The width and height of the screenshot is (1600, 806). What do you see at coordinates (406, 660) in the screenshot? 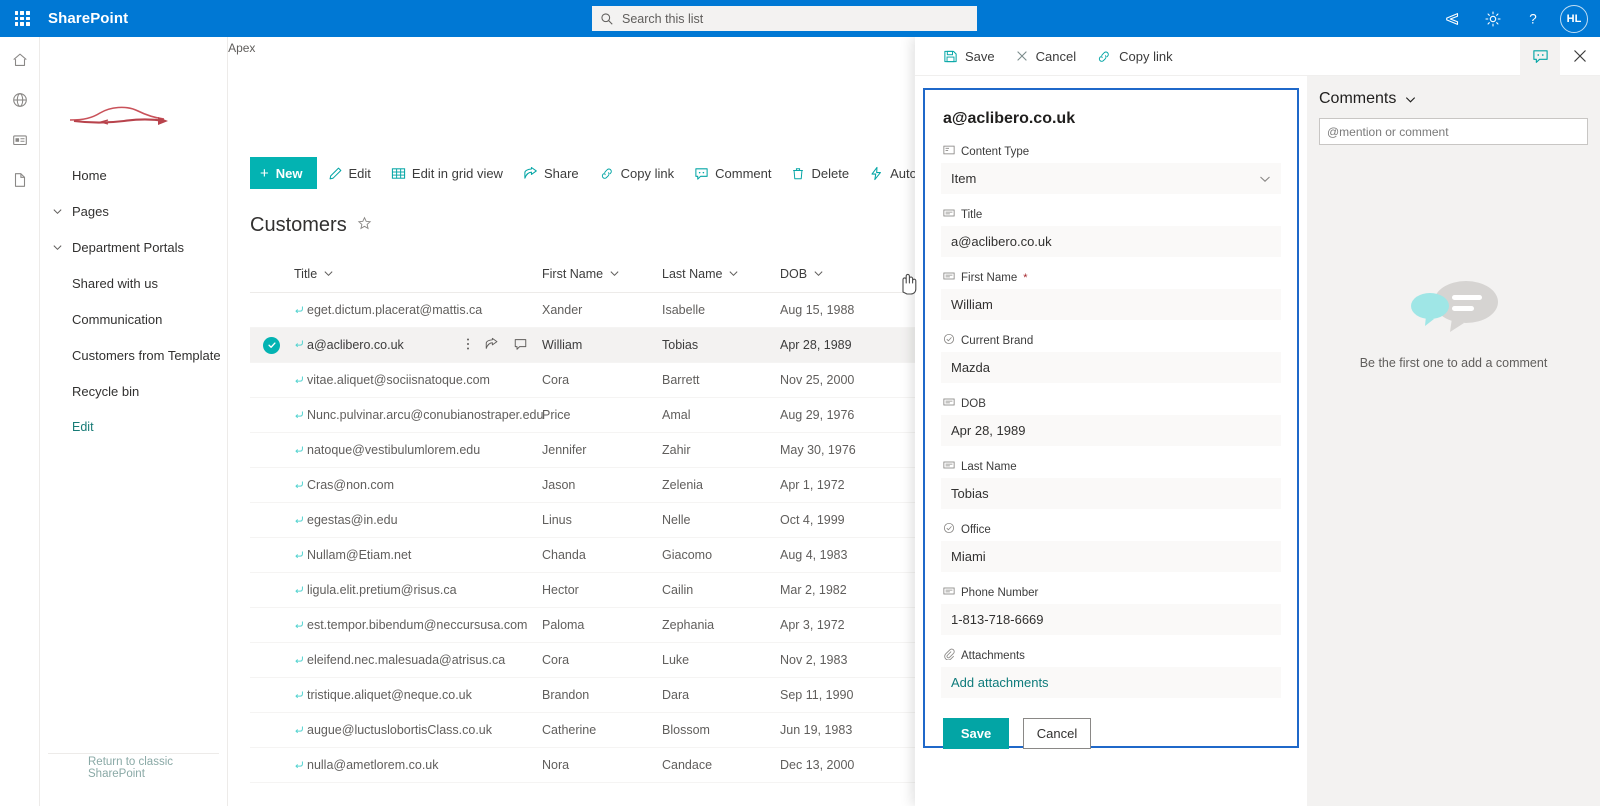
I see `cell-title-text: eleifend.nec.malesuada@atrisus.ca` at bounding box center [406, 660].